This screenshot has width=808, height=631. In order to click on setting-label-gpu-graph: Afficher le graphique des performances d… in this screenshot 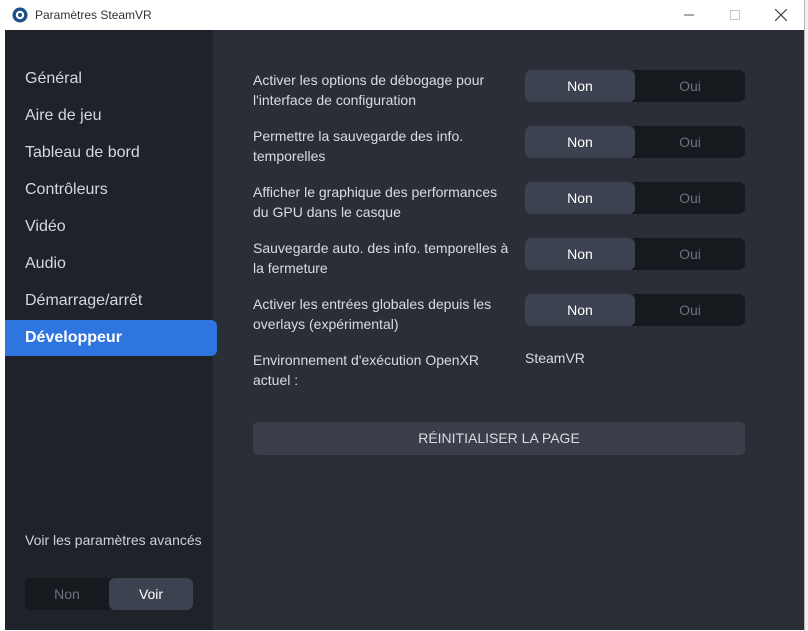, I will do `click(375, 202)`.